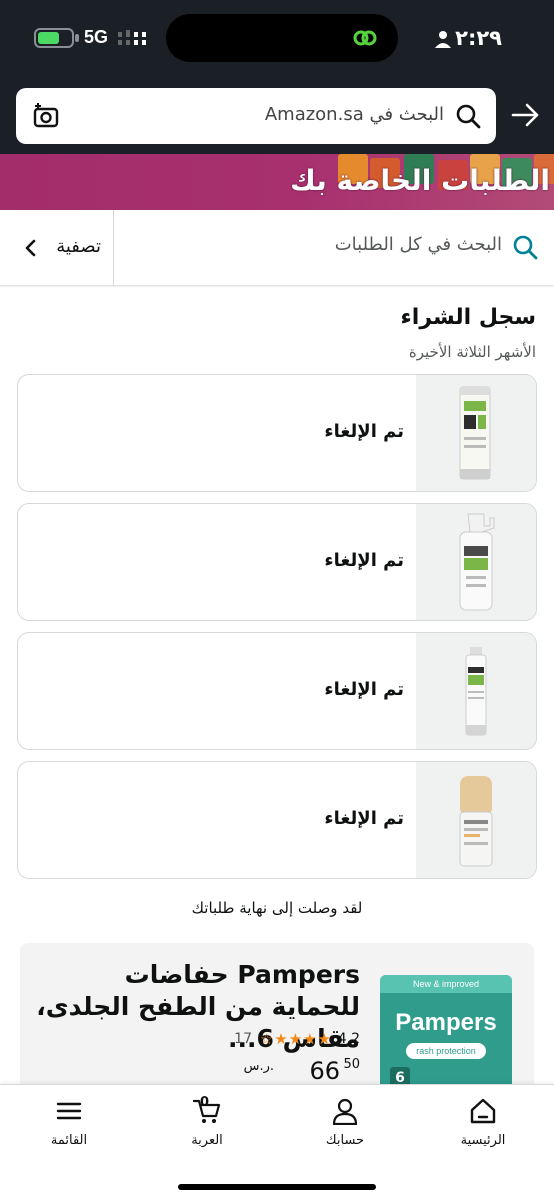  What do you see at coordinates (48, 38) in the screenshot?
I see `battery-level-fill` at bounding box center [48, 38].